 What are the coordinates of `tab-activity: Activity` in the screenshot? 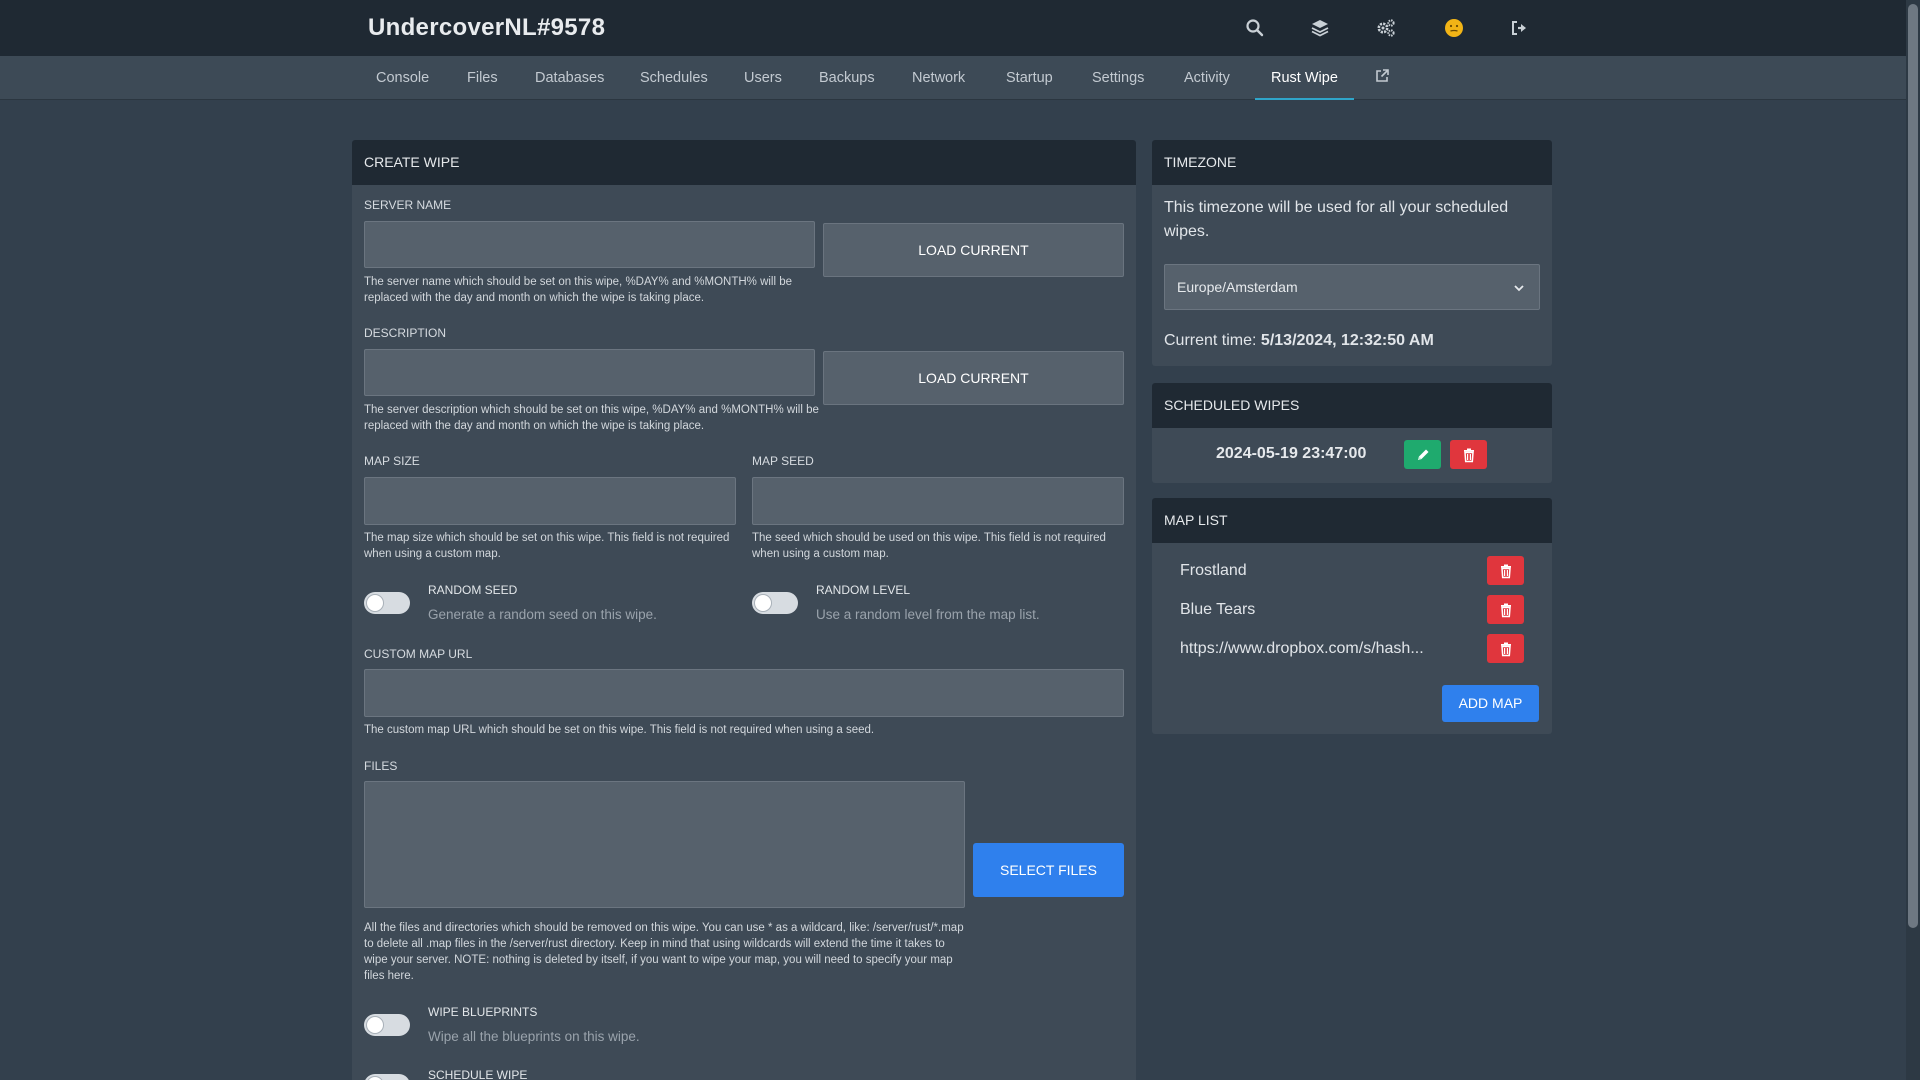 It's located at (1207, 78).